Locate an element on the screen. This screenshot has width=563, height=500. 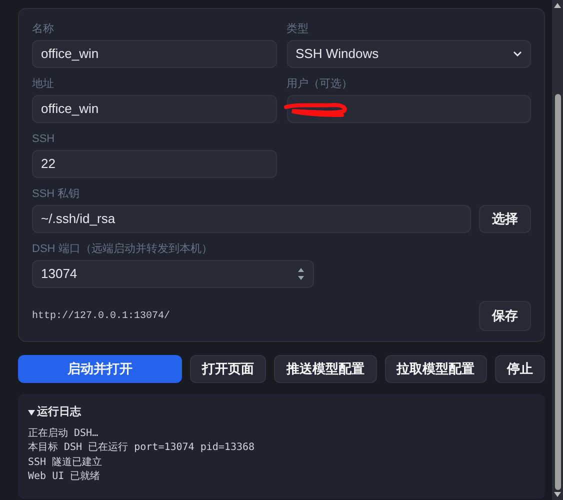
scroll-up-icon is located at coordinates (557, 5).